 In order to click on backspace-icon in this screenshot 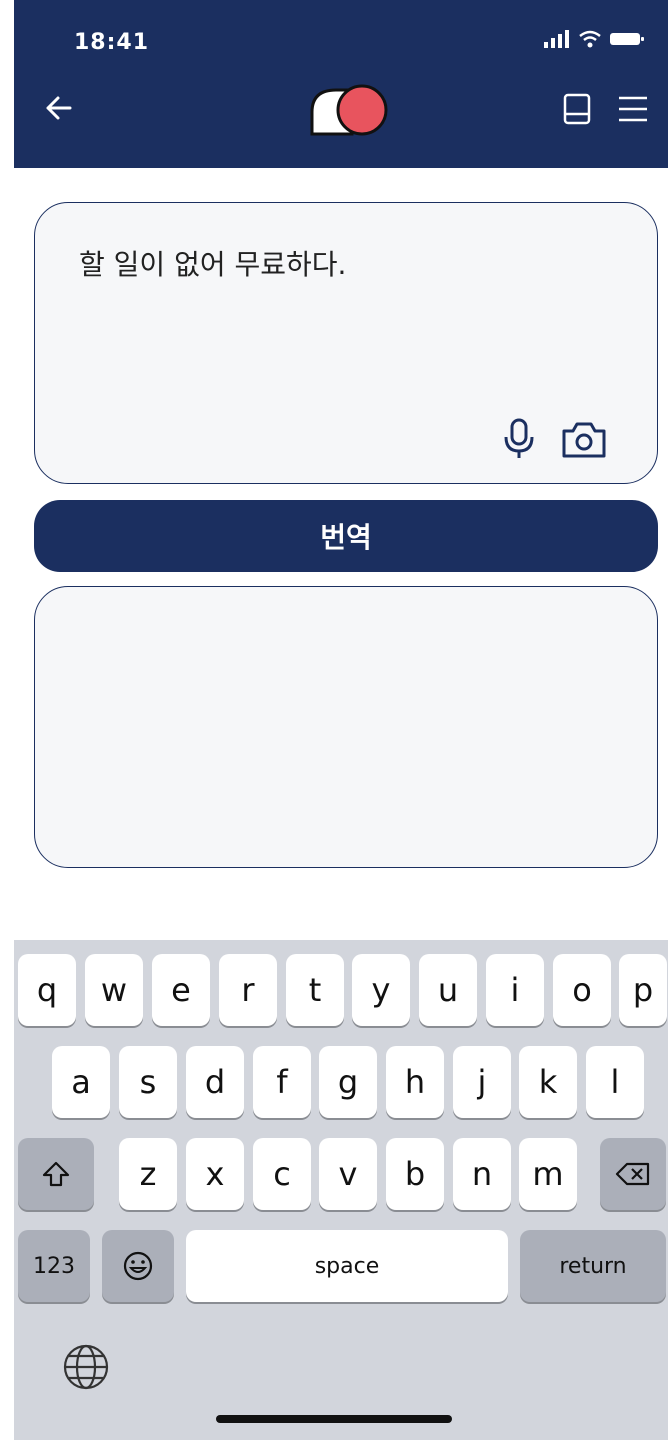, I will do `click(632, 1174)`.